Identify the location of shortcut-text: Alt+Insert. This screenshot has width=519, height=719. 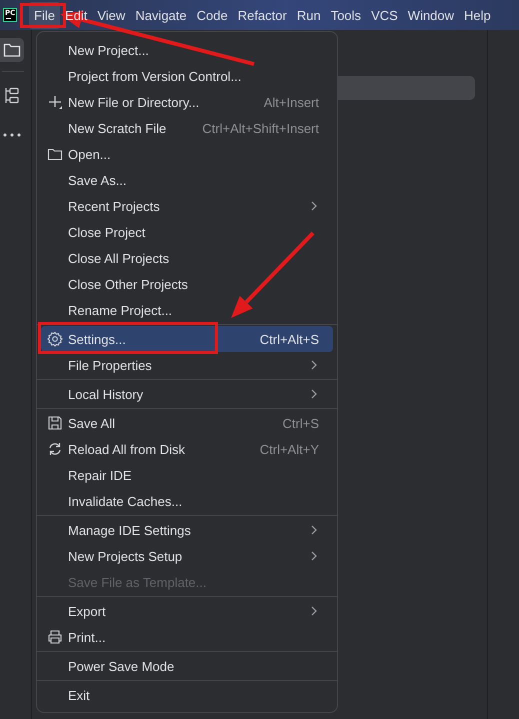
(291, 102).